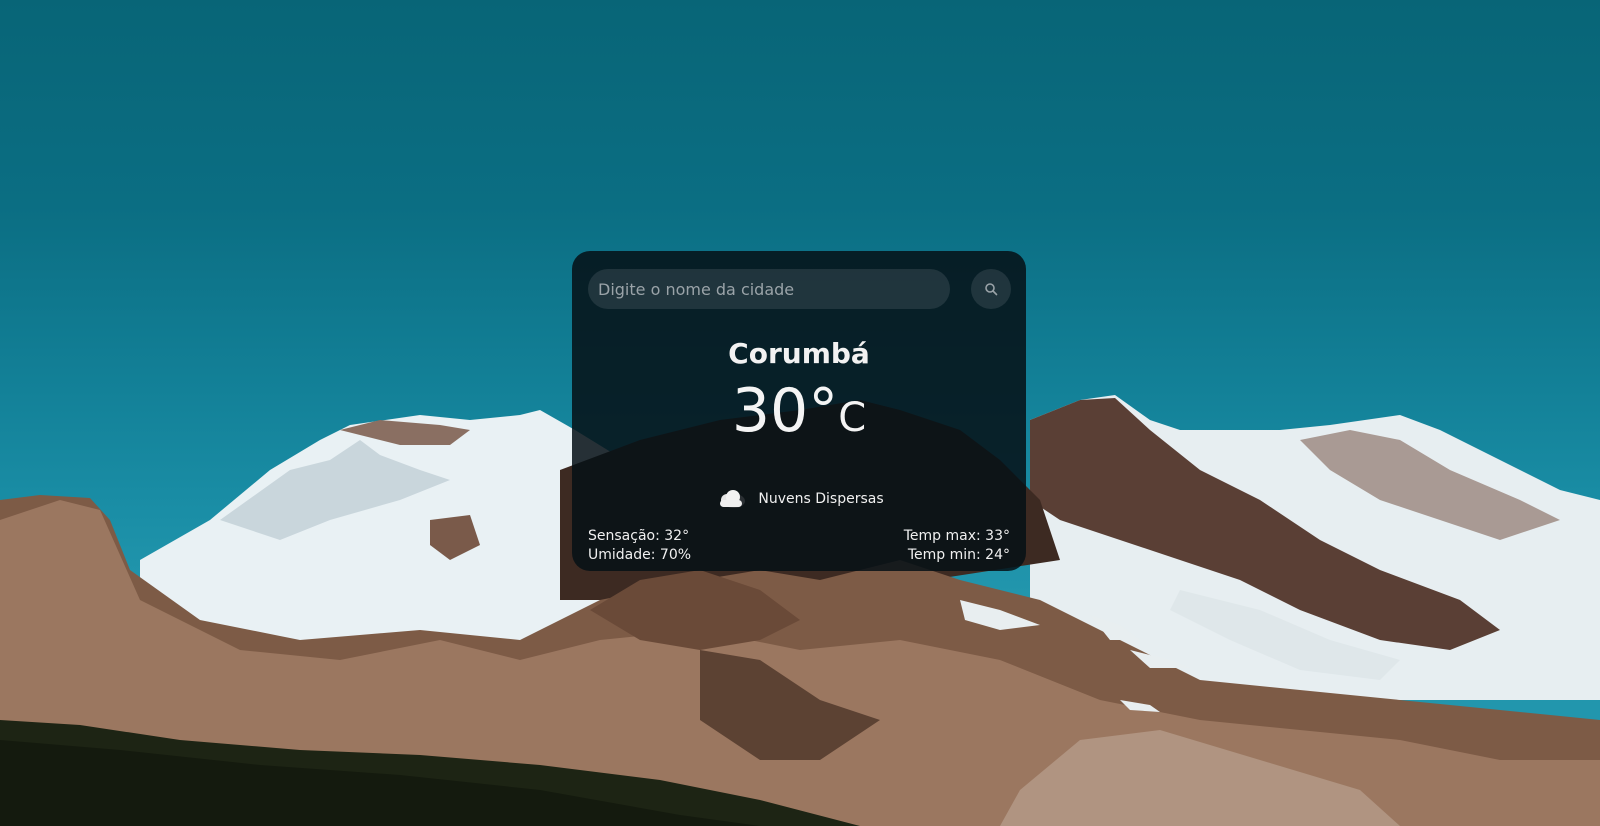 This screenshot has width=1600, height=826. I want to click on humidity-label: Umidade:, so click(622, 555).